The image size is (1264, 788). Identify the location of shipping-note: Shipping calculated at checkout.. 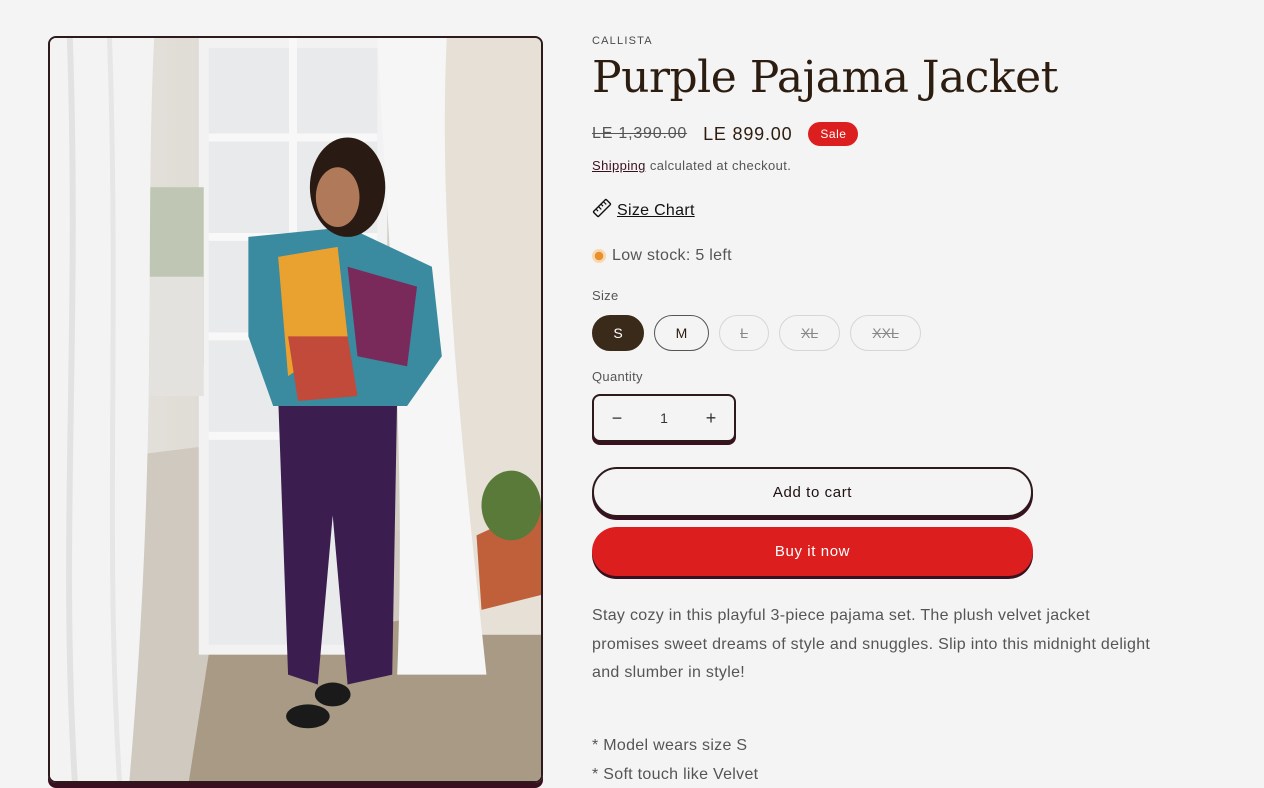
(691, 165).